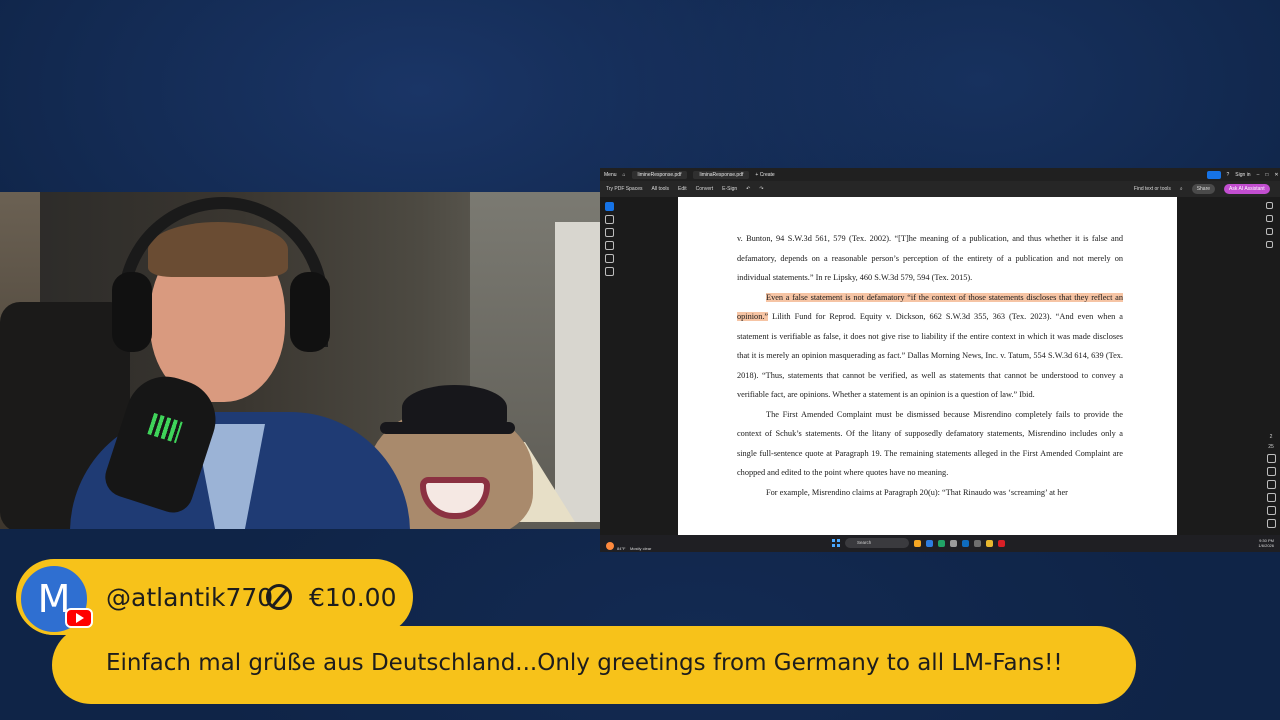  I want to click on superchat-amount: €10.00, so click(353, 597).